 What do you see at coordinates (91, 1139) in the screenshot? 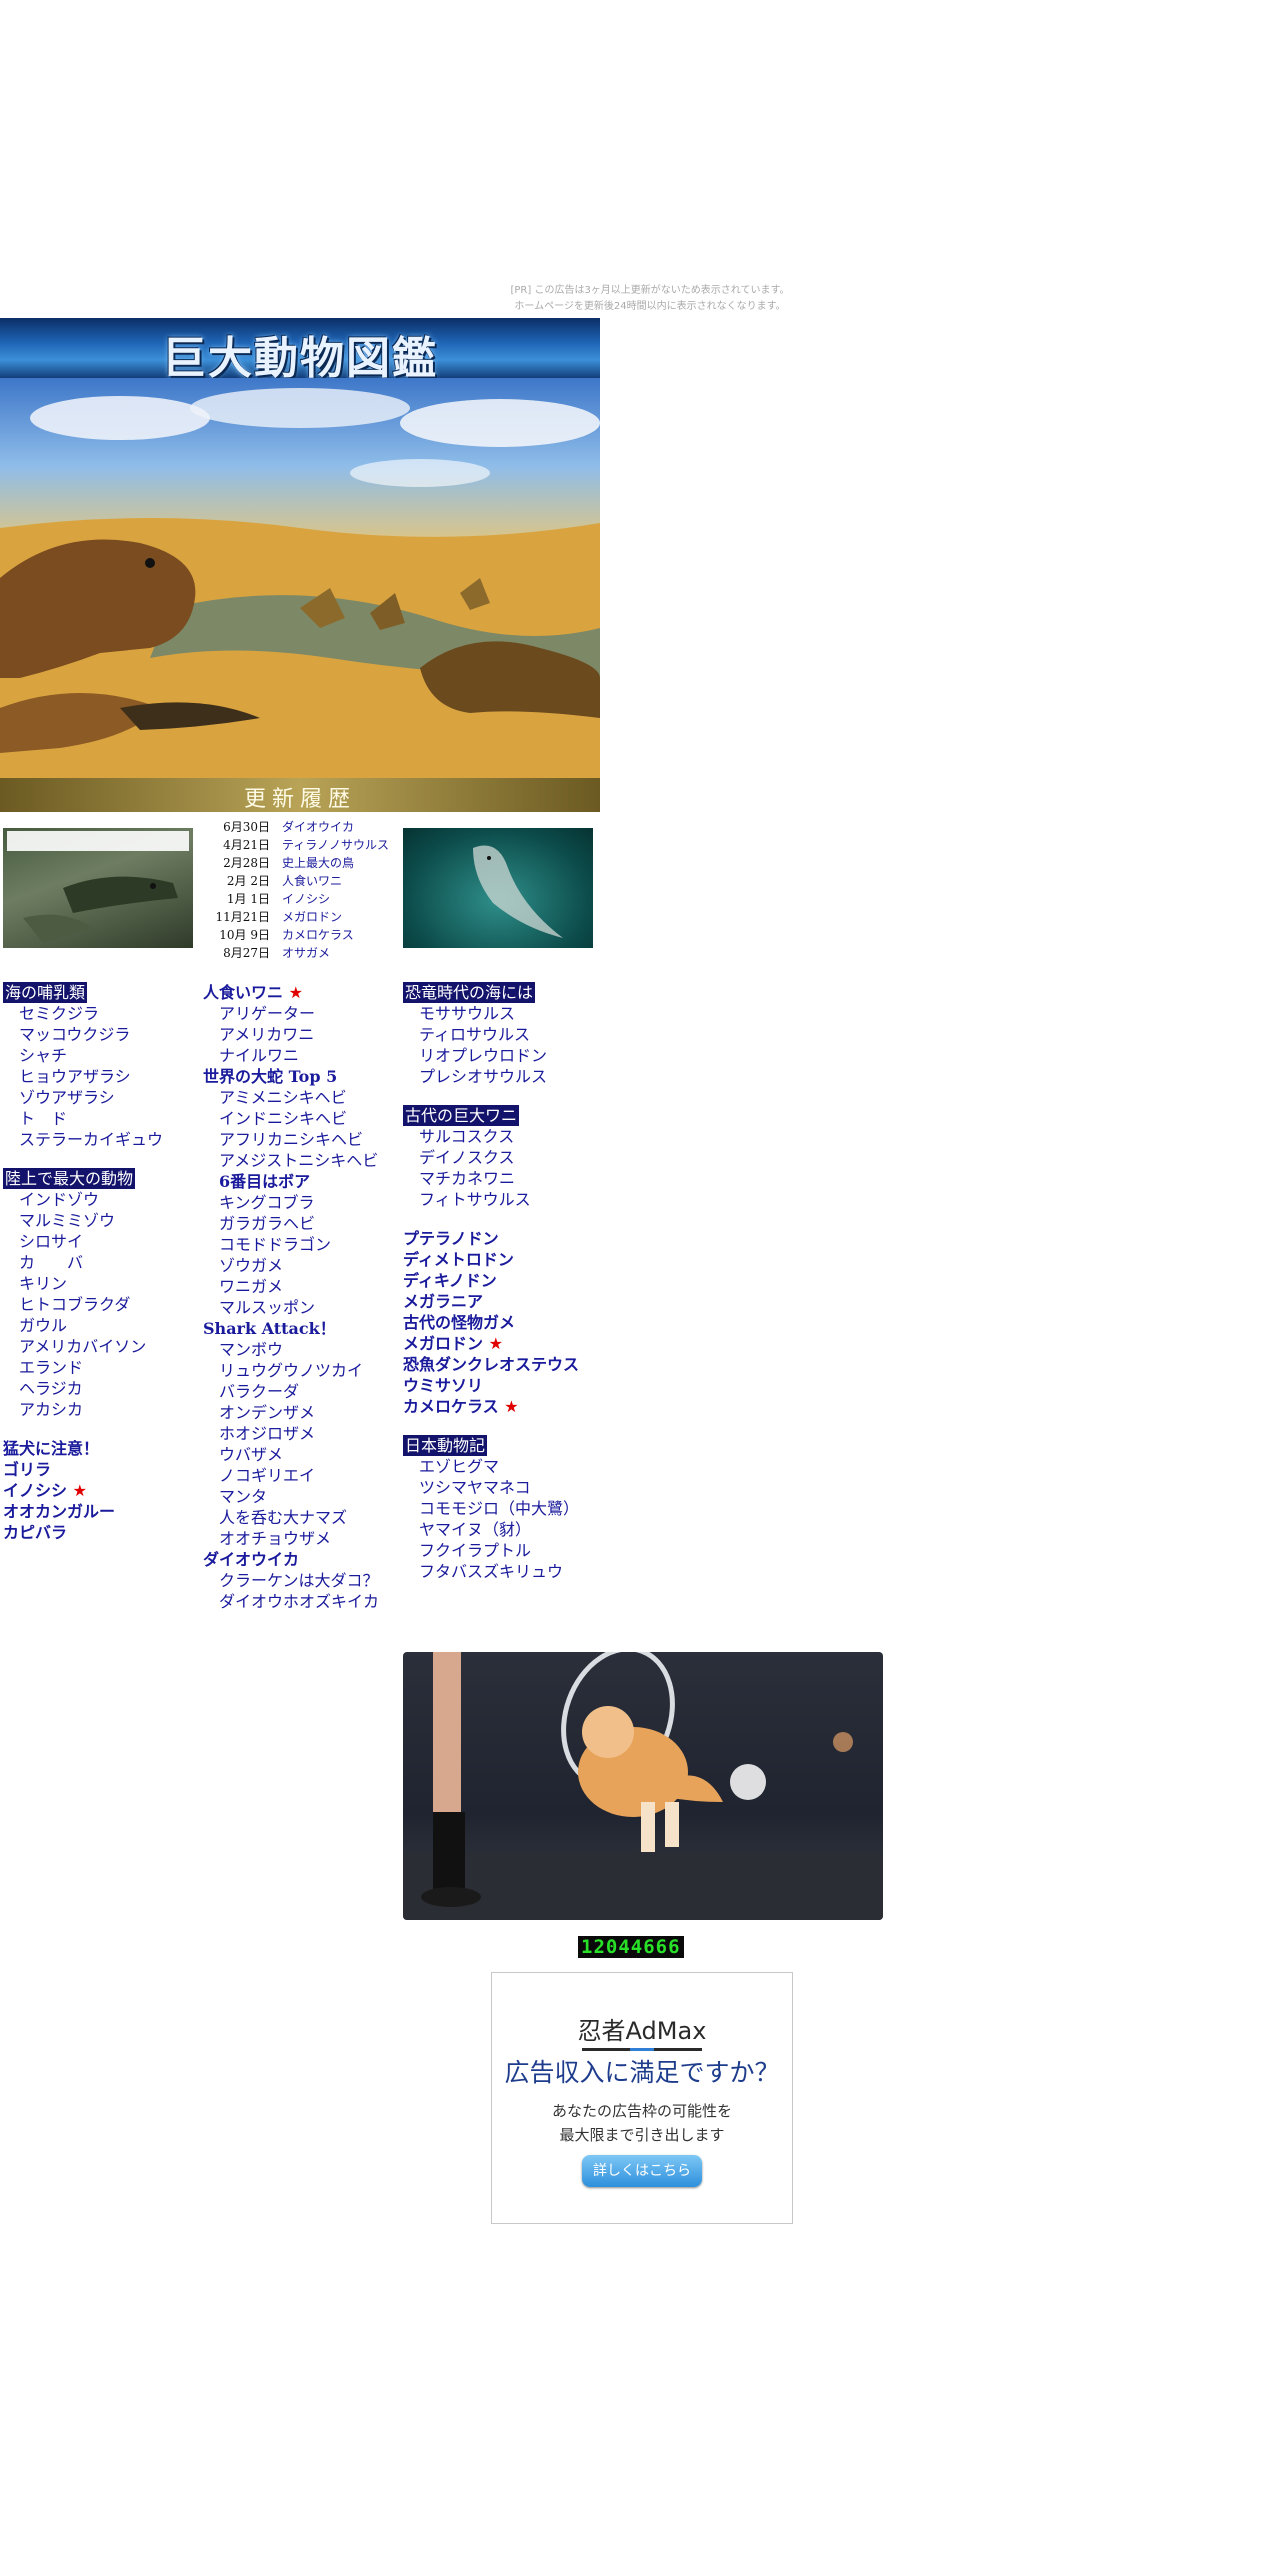
I see `nav-link: ステラーカイギュウ` at bounding box center [91, 1139].